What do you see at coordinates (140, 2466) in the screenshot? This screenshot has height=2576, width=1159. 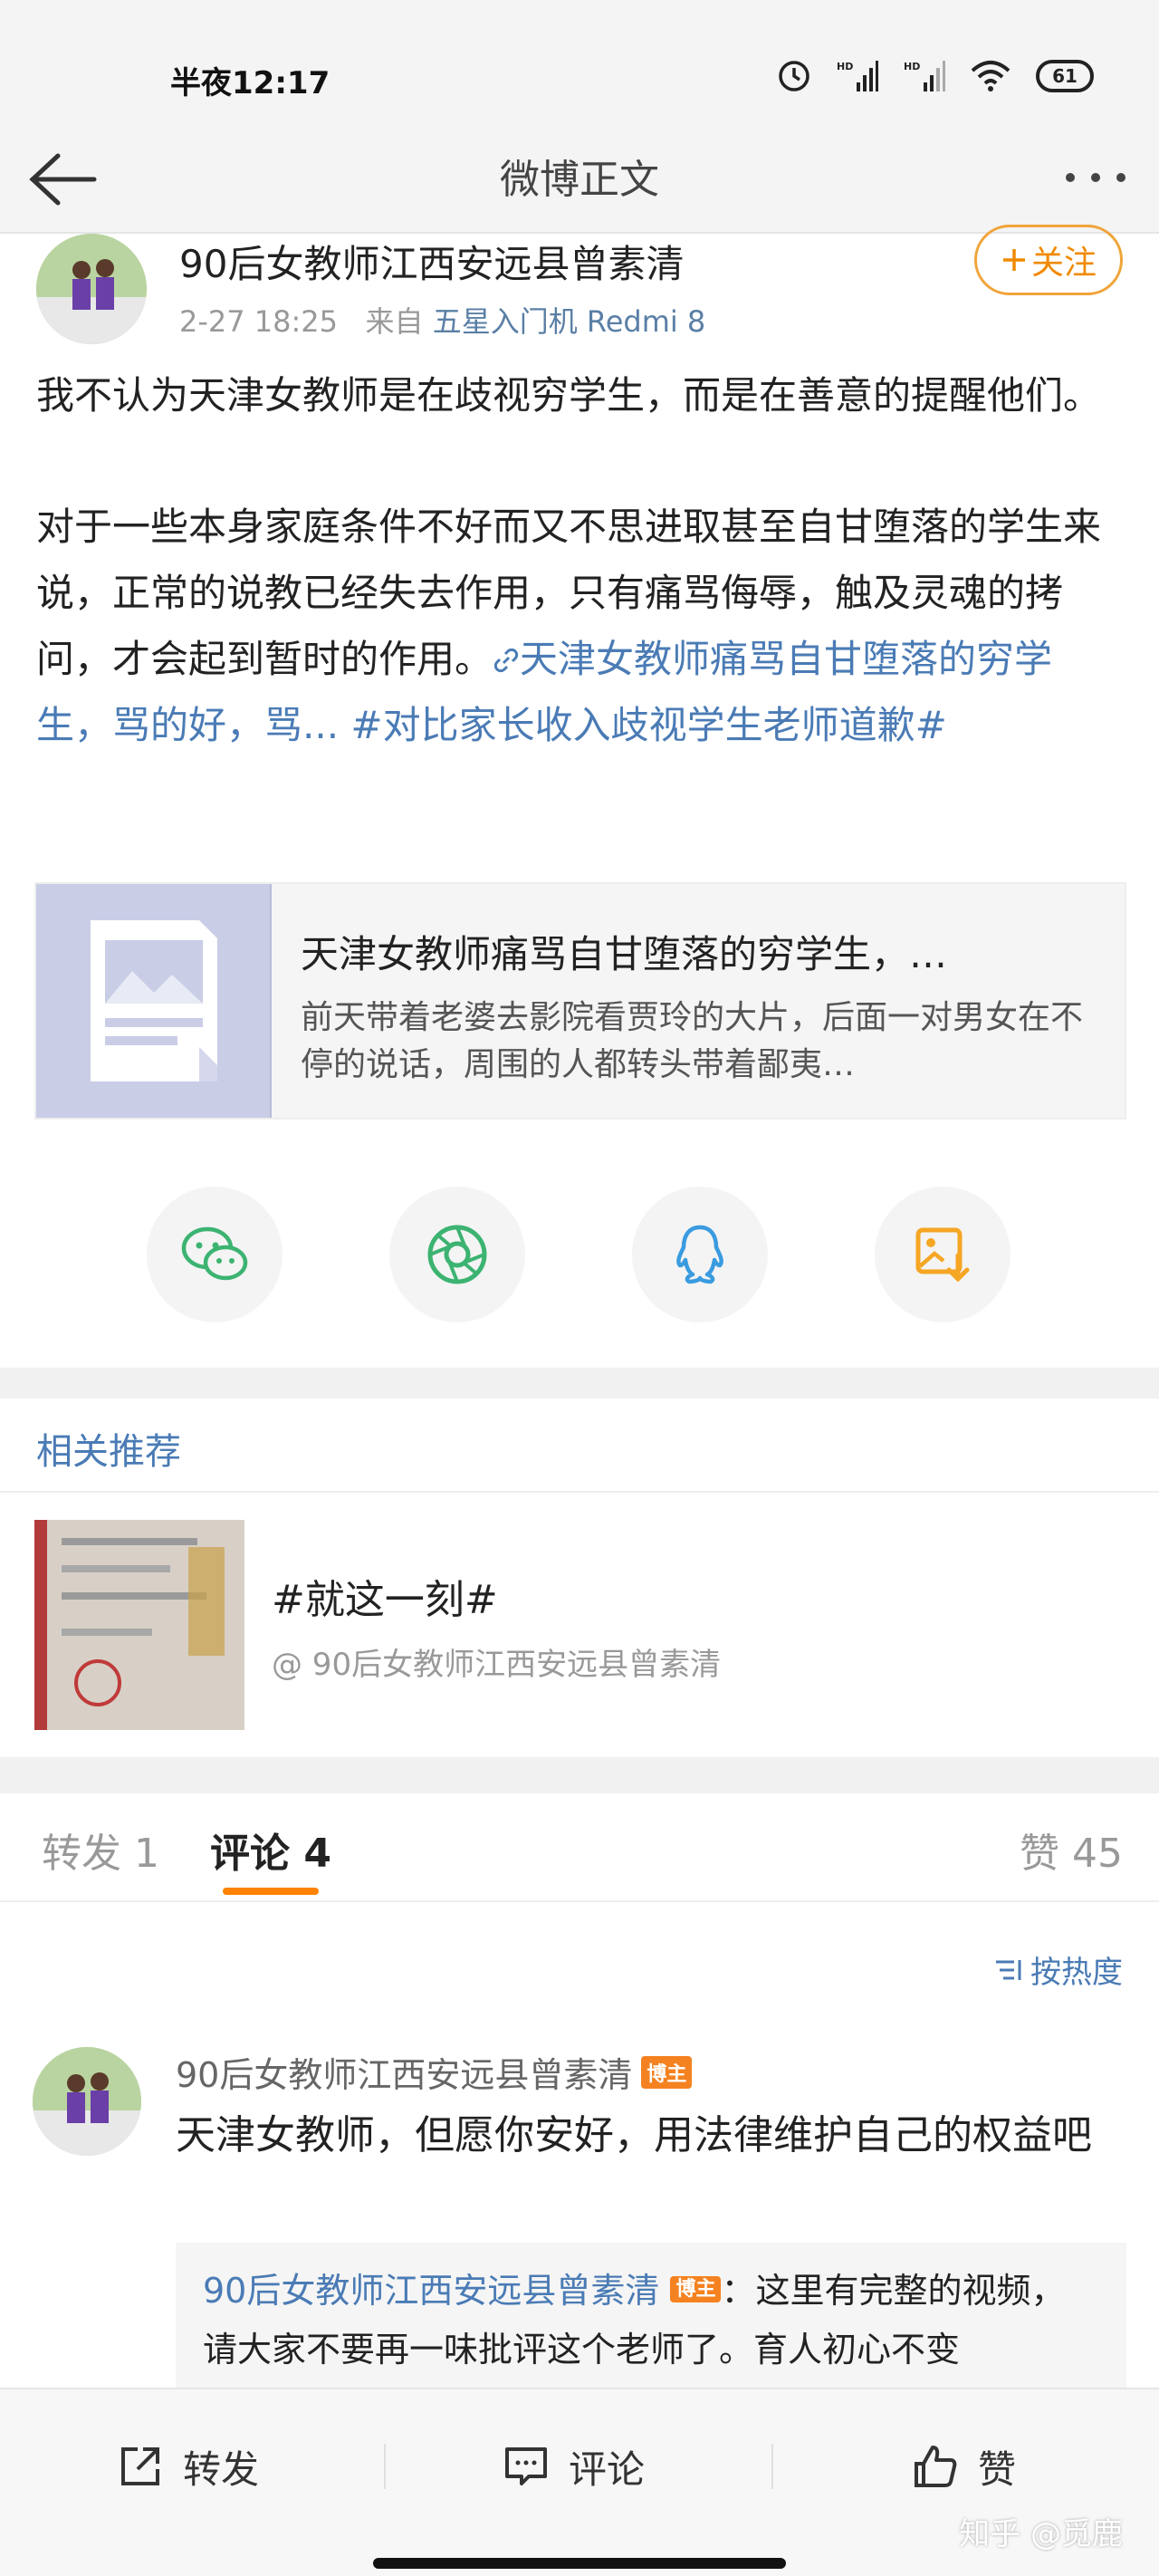 I see `repost-icon` at bounding box center [140, 2466].